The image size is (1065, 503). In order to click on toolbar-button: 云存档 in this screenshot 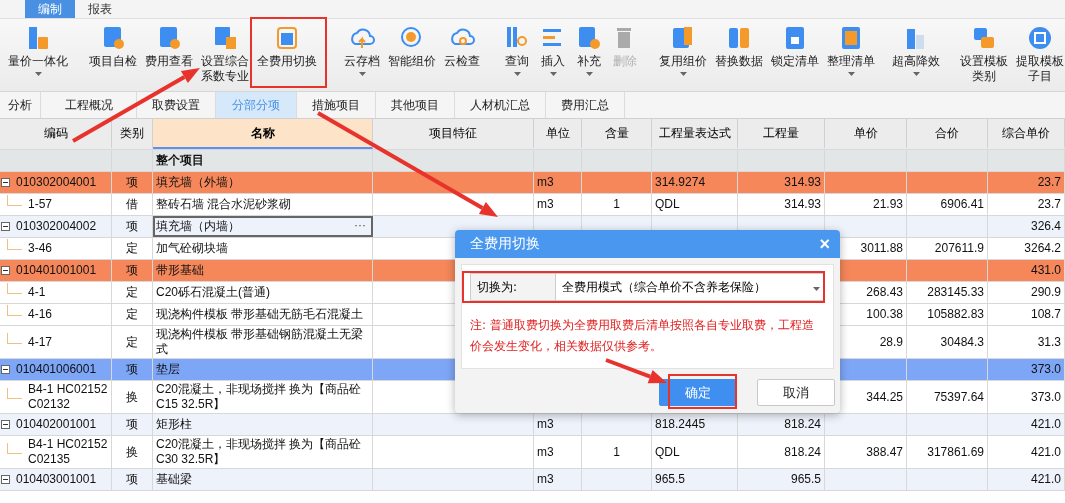, I will do `click(362, 58)`.